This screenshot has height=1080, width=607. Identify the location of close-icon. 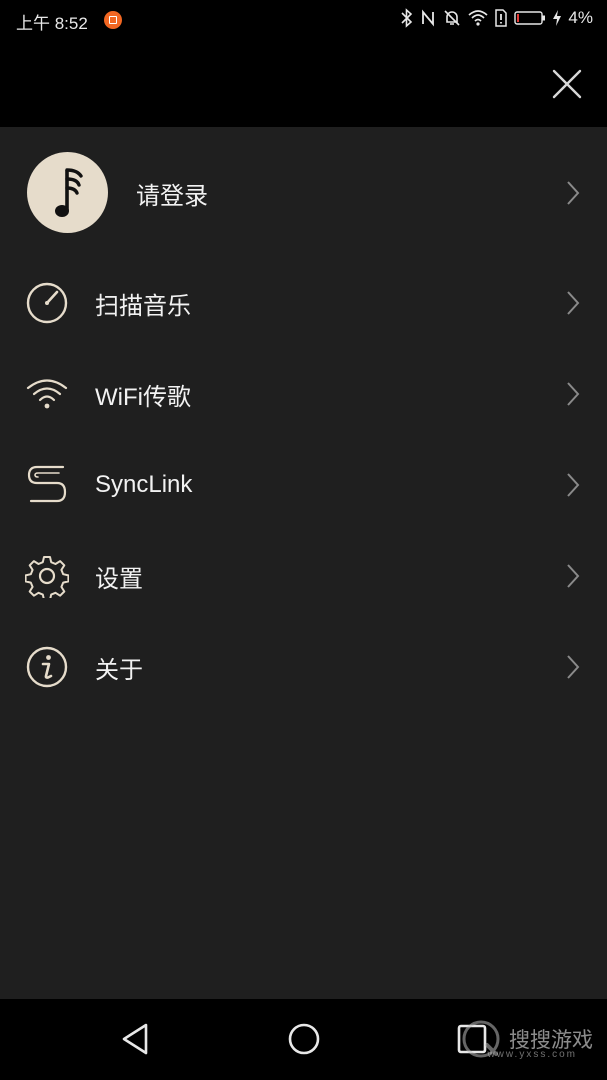
(567, 84).